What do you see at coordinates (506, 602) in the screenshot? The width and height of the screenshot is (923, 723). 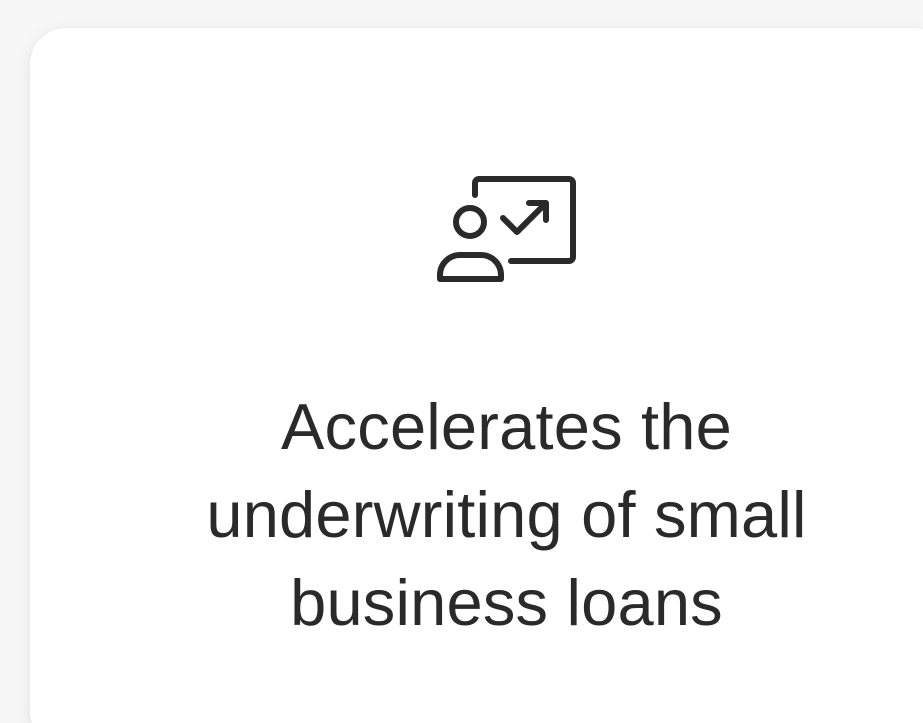 I see `feature-text-line-3: business loans` at bounding box center [506, 602].